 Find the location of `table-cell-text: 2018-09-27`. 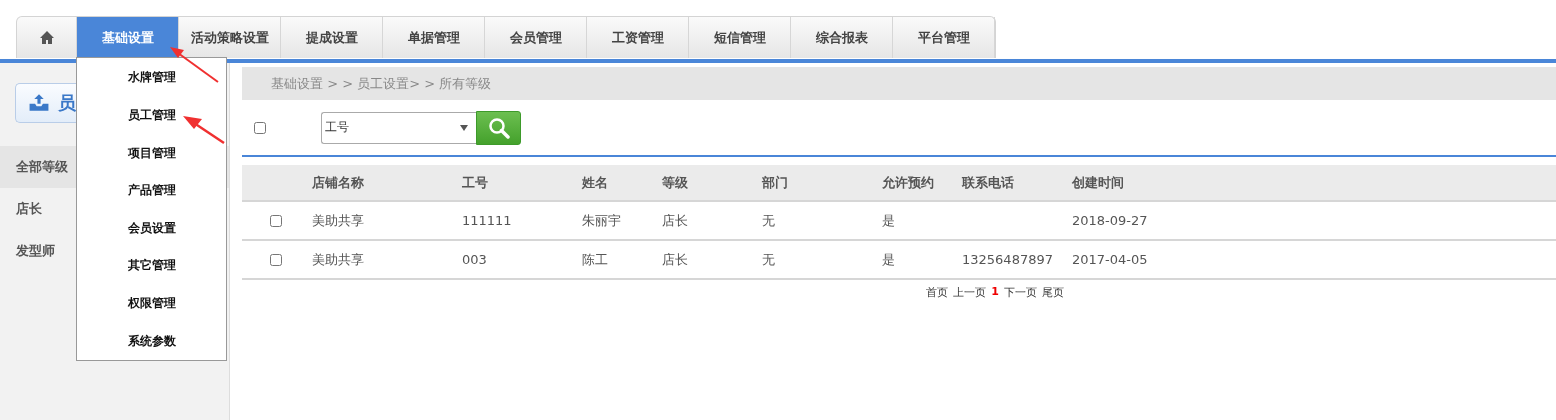

table-cell-text: 2018-09-27 is located at coordinates (1110, 220).